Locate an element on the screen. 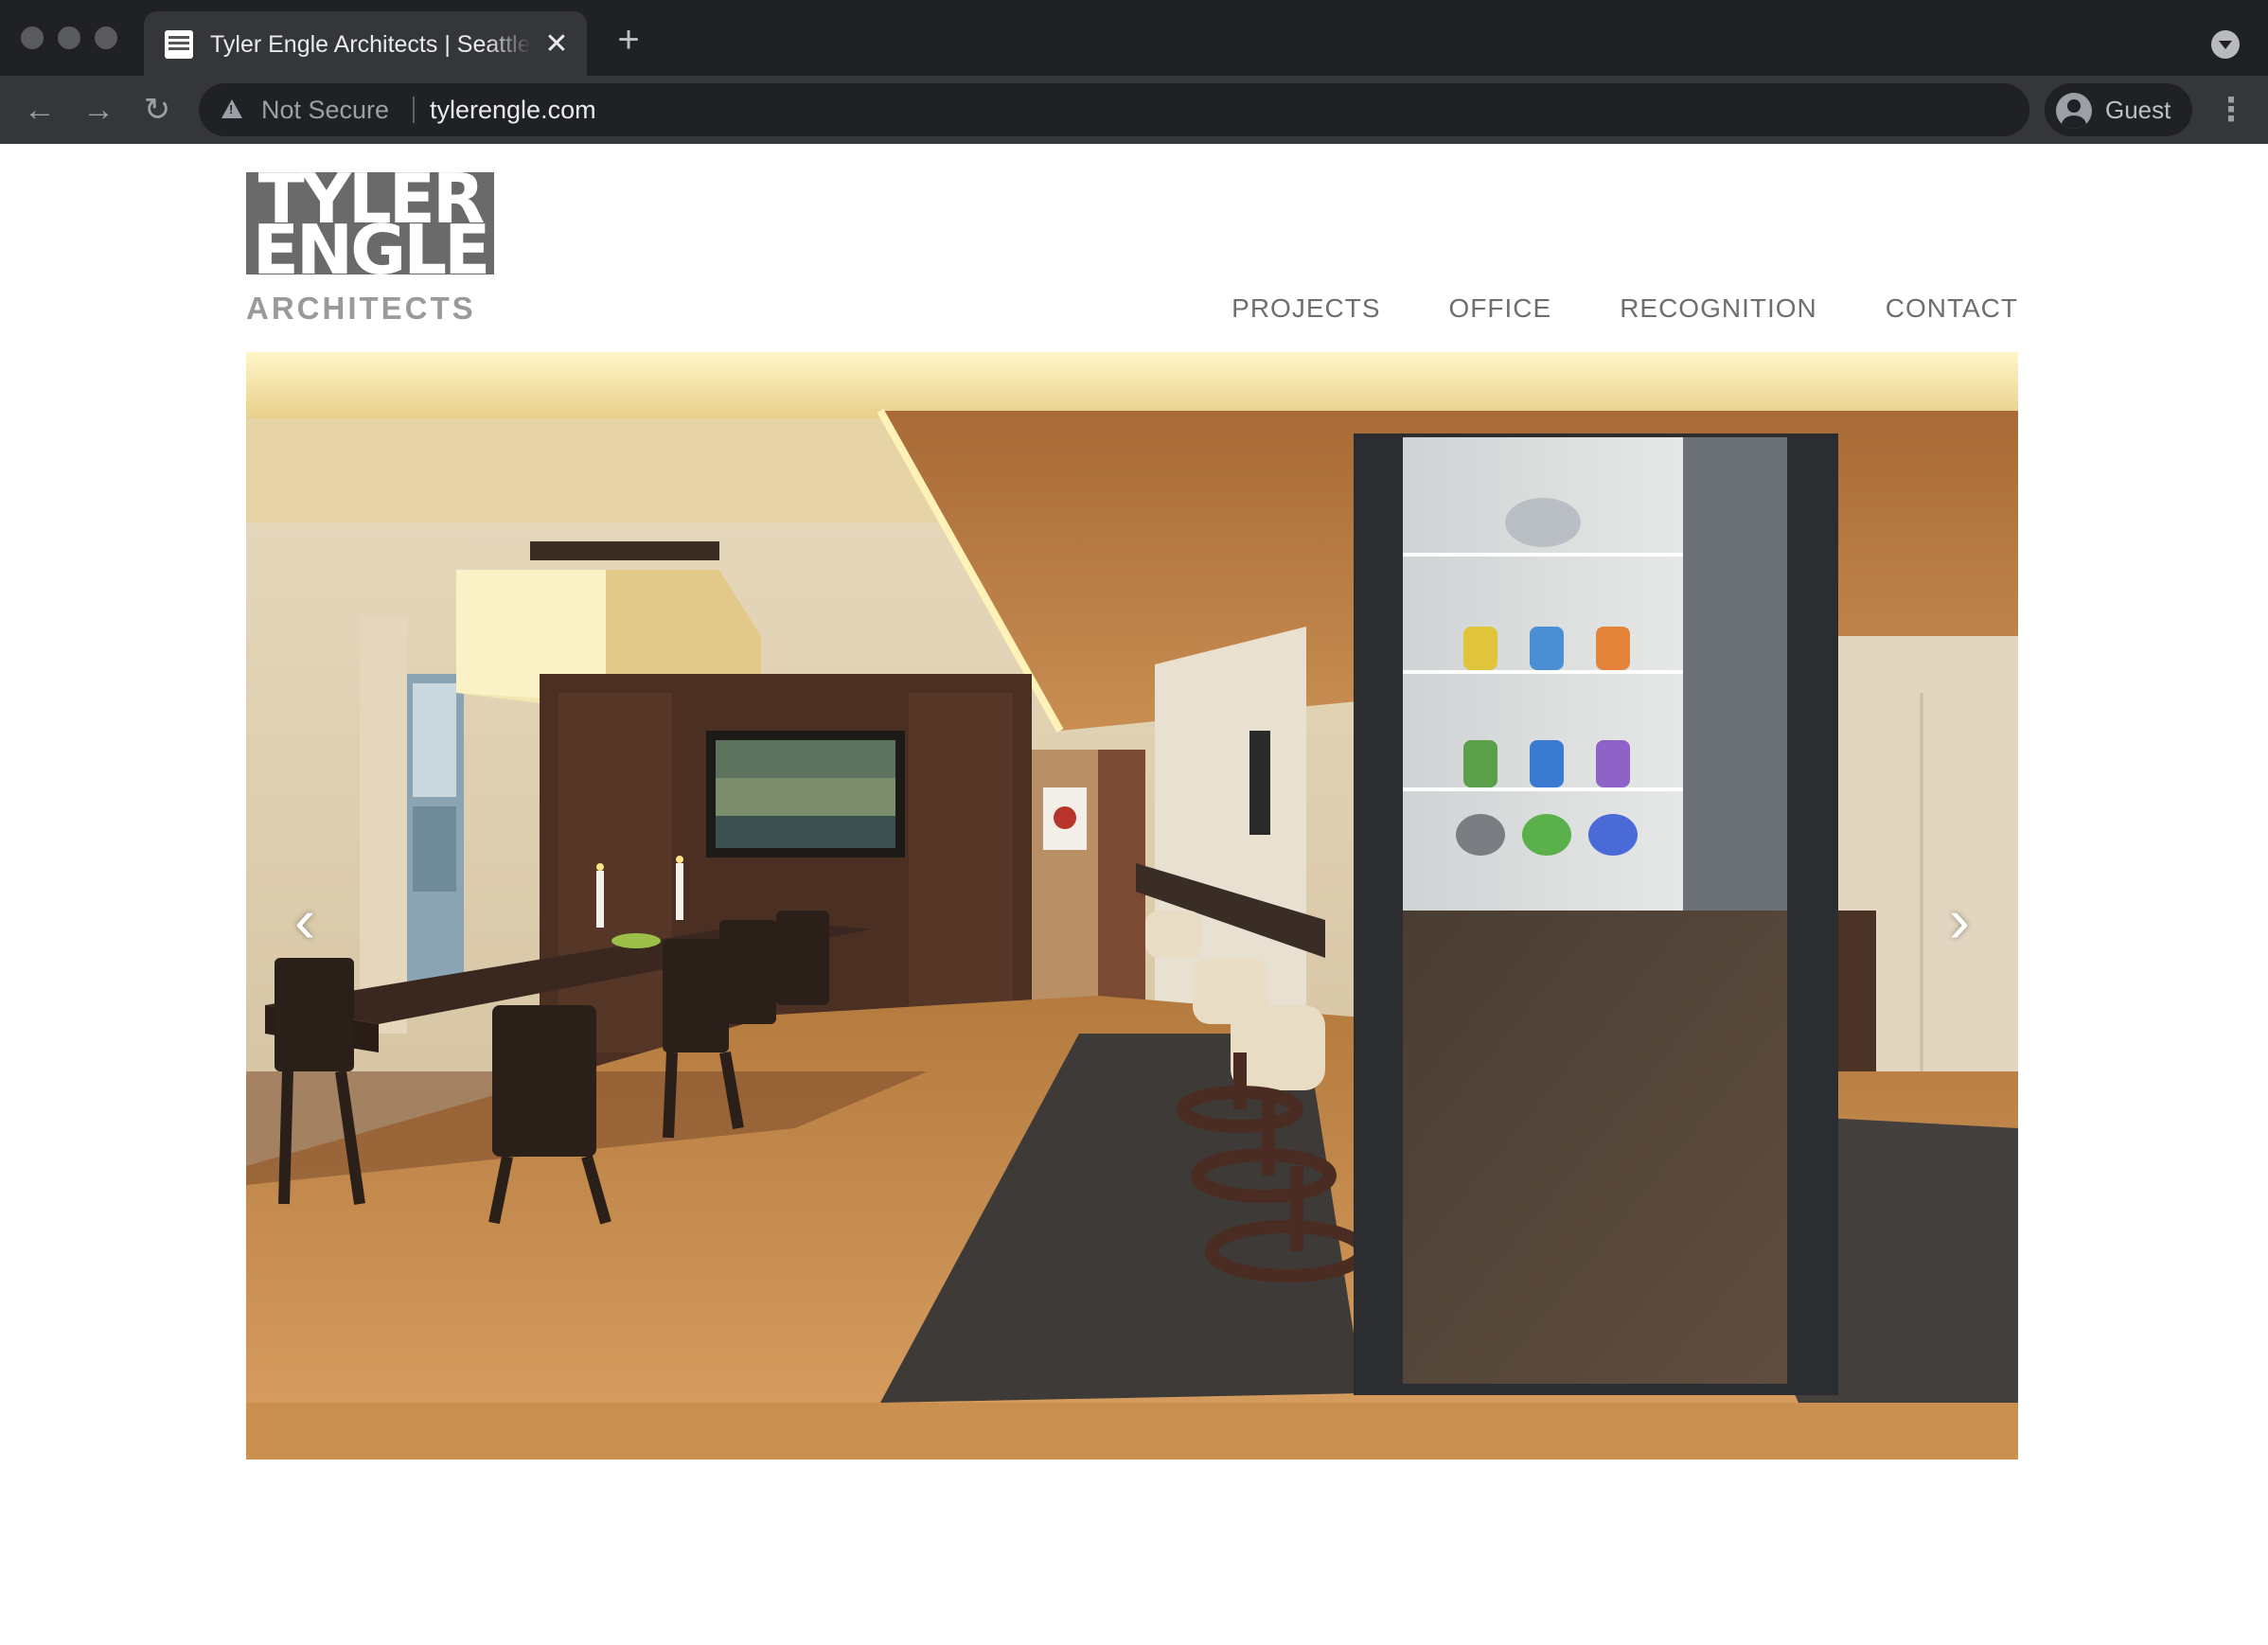 The width and height of the screenshot is (2268, 1645). profile-button: Guest is located at coordinates (2118, 109).